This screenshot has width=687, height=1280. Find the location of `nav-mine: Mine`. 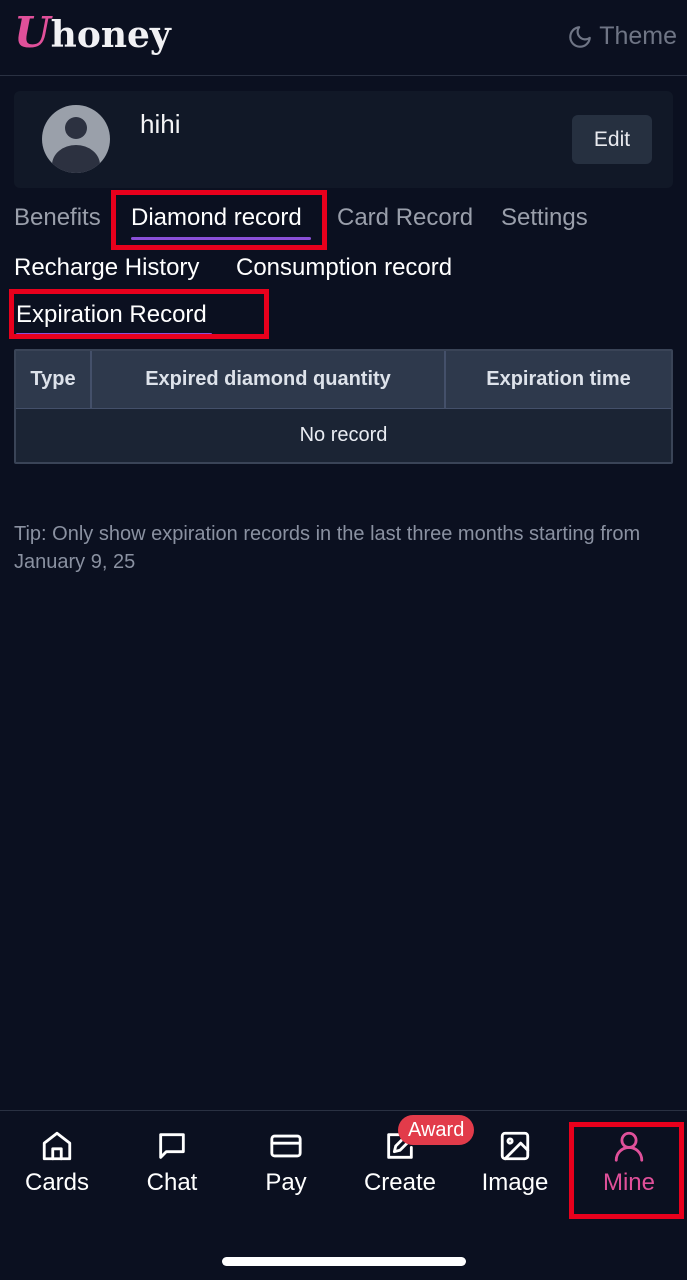

nav-mine: Mine is located at coordinates (629, 1169).